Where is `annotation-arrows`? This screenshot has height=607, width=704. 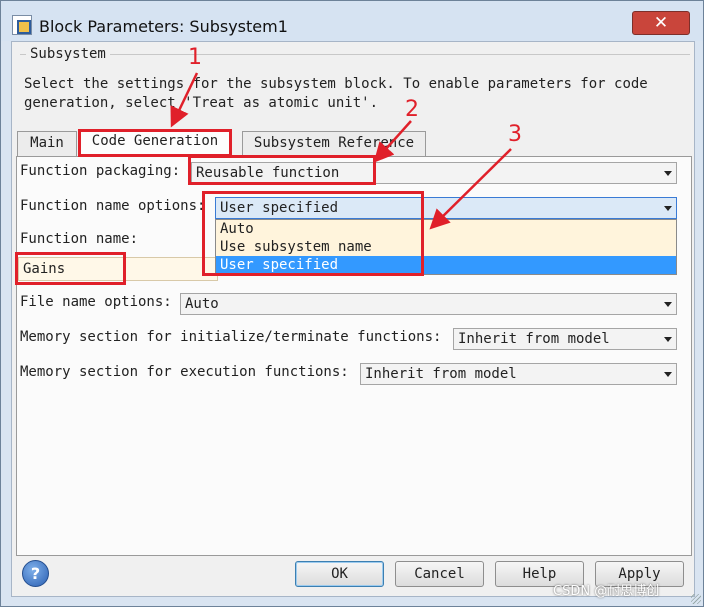 annotation-arrows is located at coordinates (341, 151).